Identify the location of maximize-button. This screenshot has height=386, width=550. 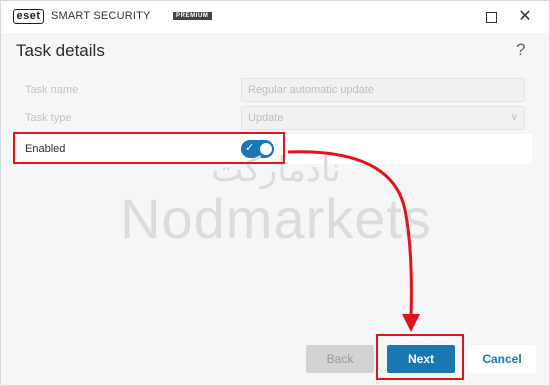
(491, 17).